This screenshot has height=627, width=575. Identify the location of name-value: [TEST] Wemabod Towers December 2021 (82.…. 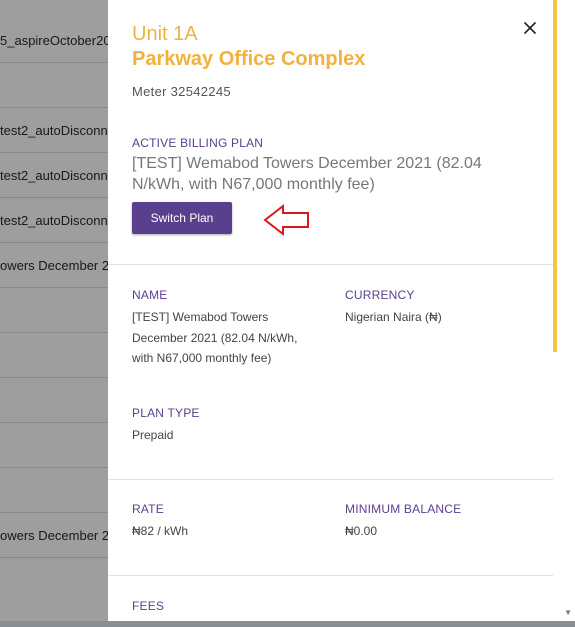
(215, 337).